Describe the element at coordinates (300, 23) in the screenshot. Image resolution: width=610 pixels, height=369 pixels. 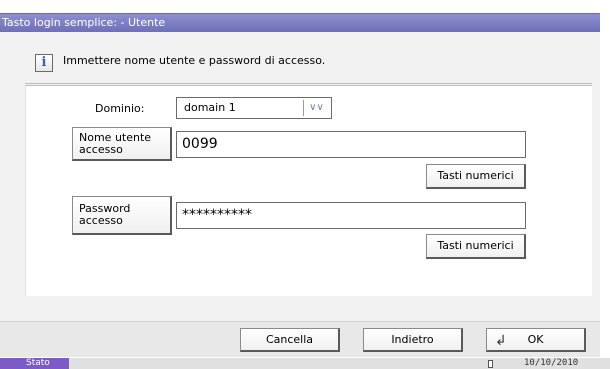
I see `window-title: Tasto login semplice: - Utente` at that location.